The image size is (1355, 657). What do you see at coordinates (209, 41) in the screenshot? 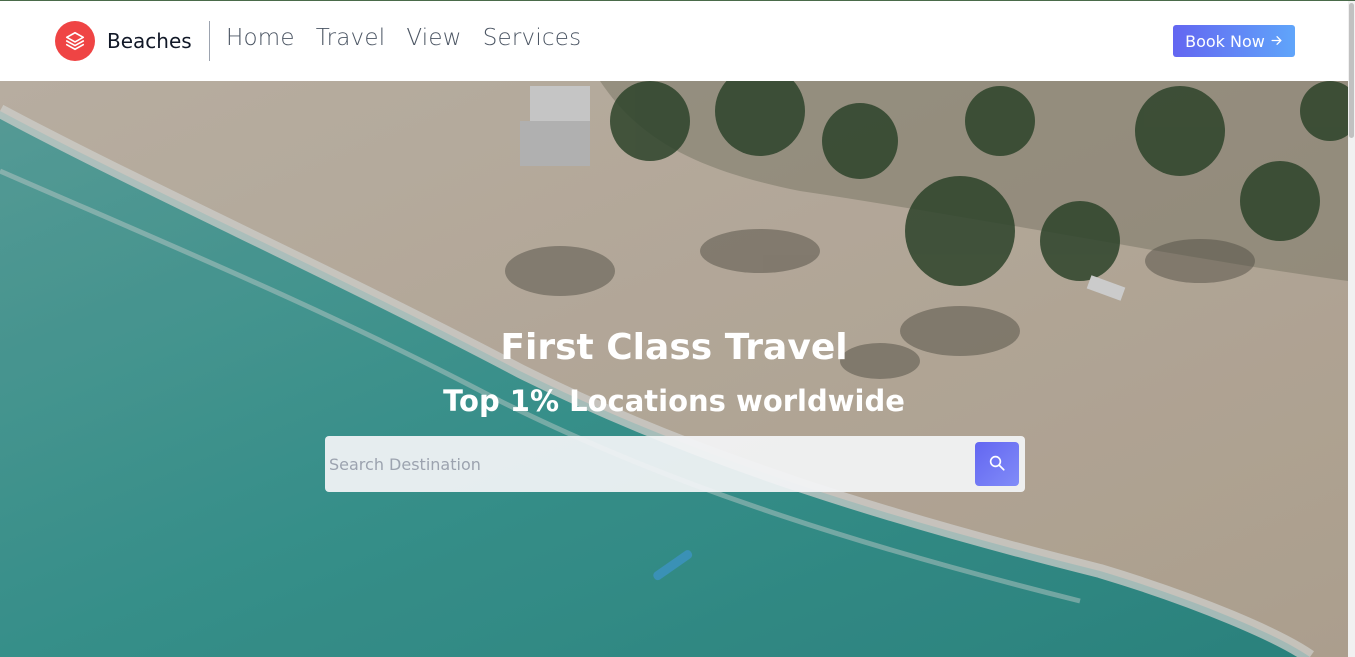
I see `nav-divider` at bounding box center [209, 41].